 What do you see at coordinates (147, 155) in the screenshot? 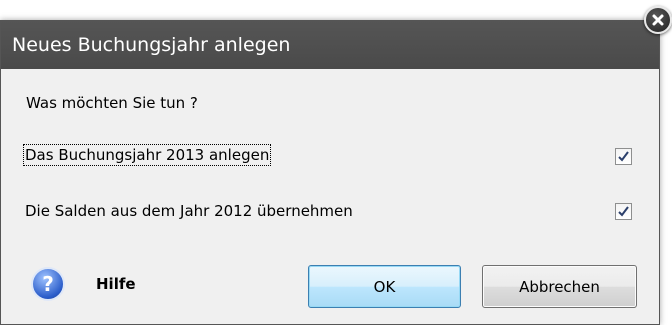
I see `create-year-option-label: Das Buchungsjahr 2013 anlegen` at bounding box center [147, 155].